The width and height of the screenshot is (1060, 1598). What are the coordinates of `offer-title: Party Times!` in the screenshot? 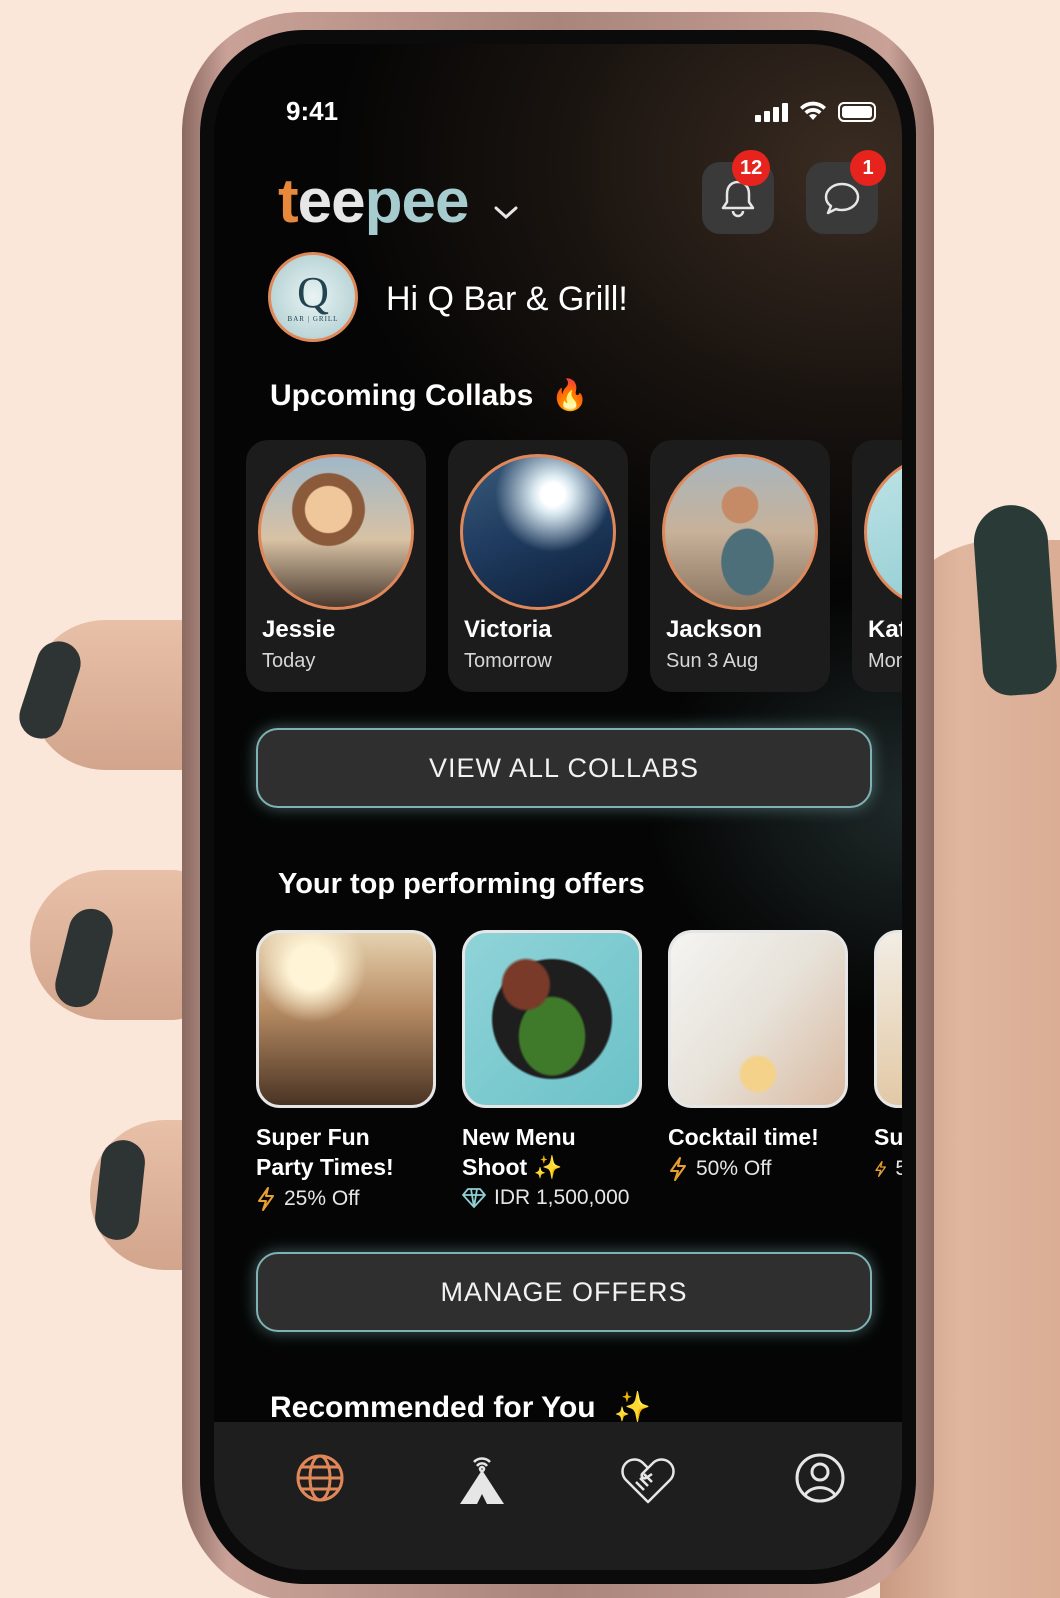 It's located at (325, 1167).